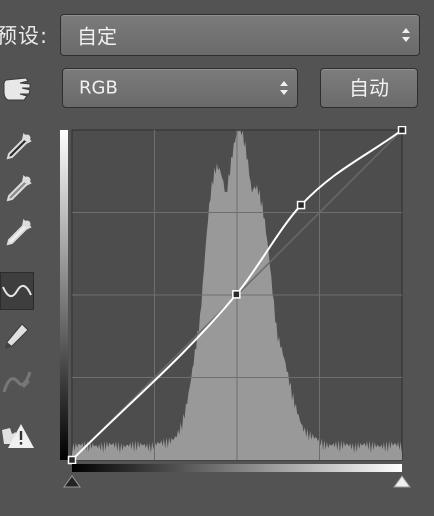 The image size is (434, 516). I want to click on curve-point-edit-tool, so click(17, 291).